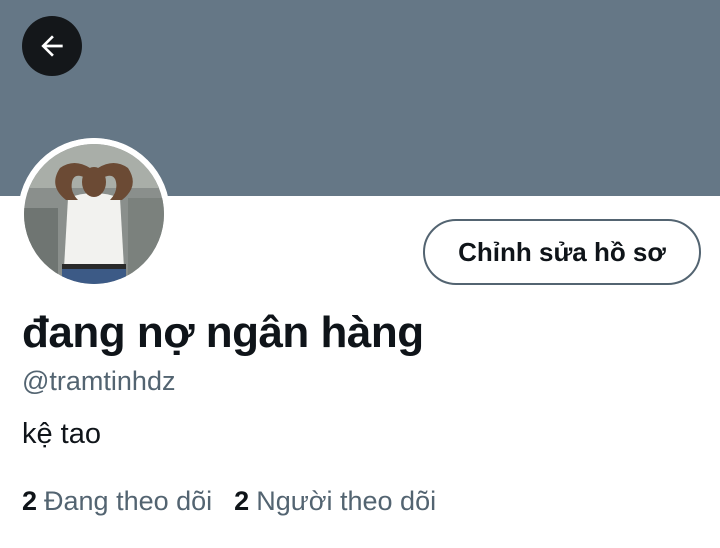  What do you see at coordinates (99, 381) in the screenshot?
I see `user-handle: @tramtinhdz` at bounding box center [99, 381].